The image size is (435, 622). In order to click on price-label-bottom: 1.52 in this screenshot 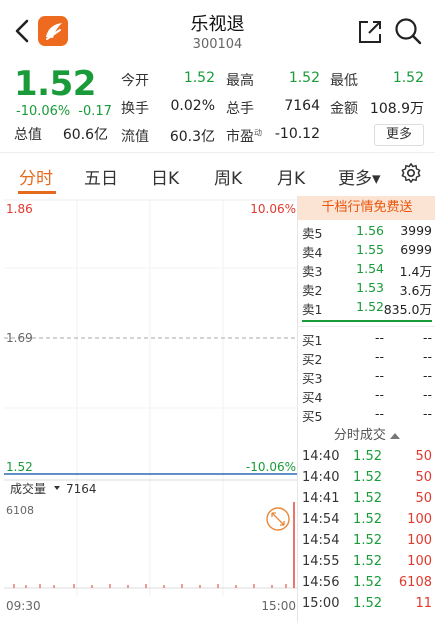, I will do `click(19, 467)`.